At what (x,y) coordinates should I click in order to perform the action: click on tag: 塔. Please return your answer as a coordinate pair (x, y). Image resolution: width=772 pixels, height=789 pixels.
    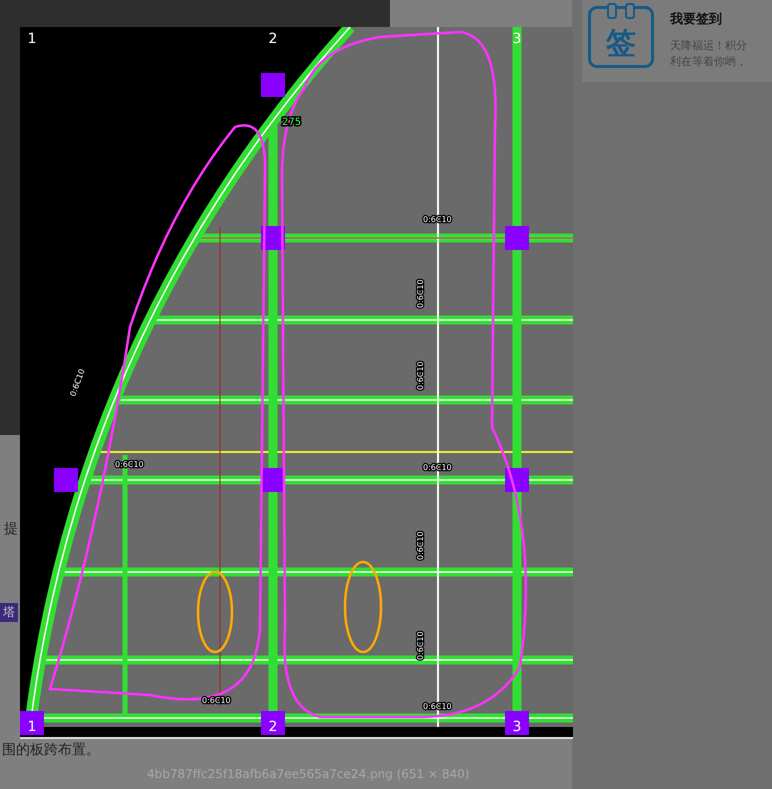
    Looking at the image, I should click on (9, 612).